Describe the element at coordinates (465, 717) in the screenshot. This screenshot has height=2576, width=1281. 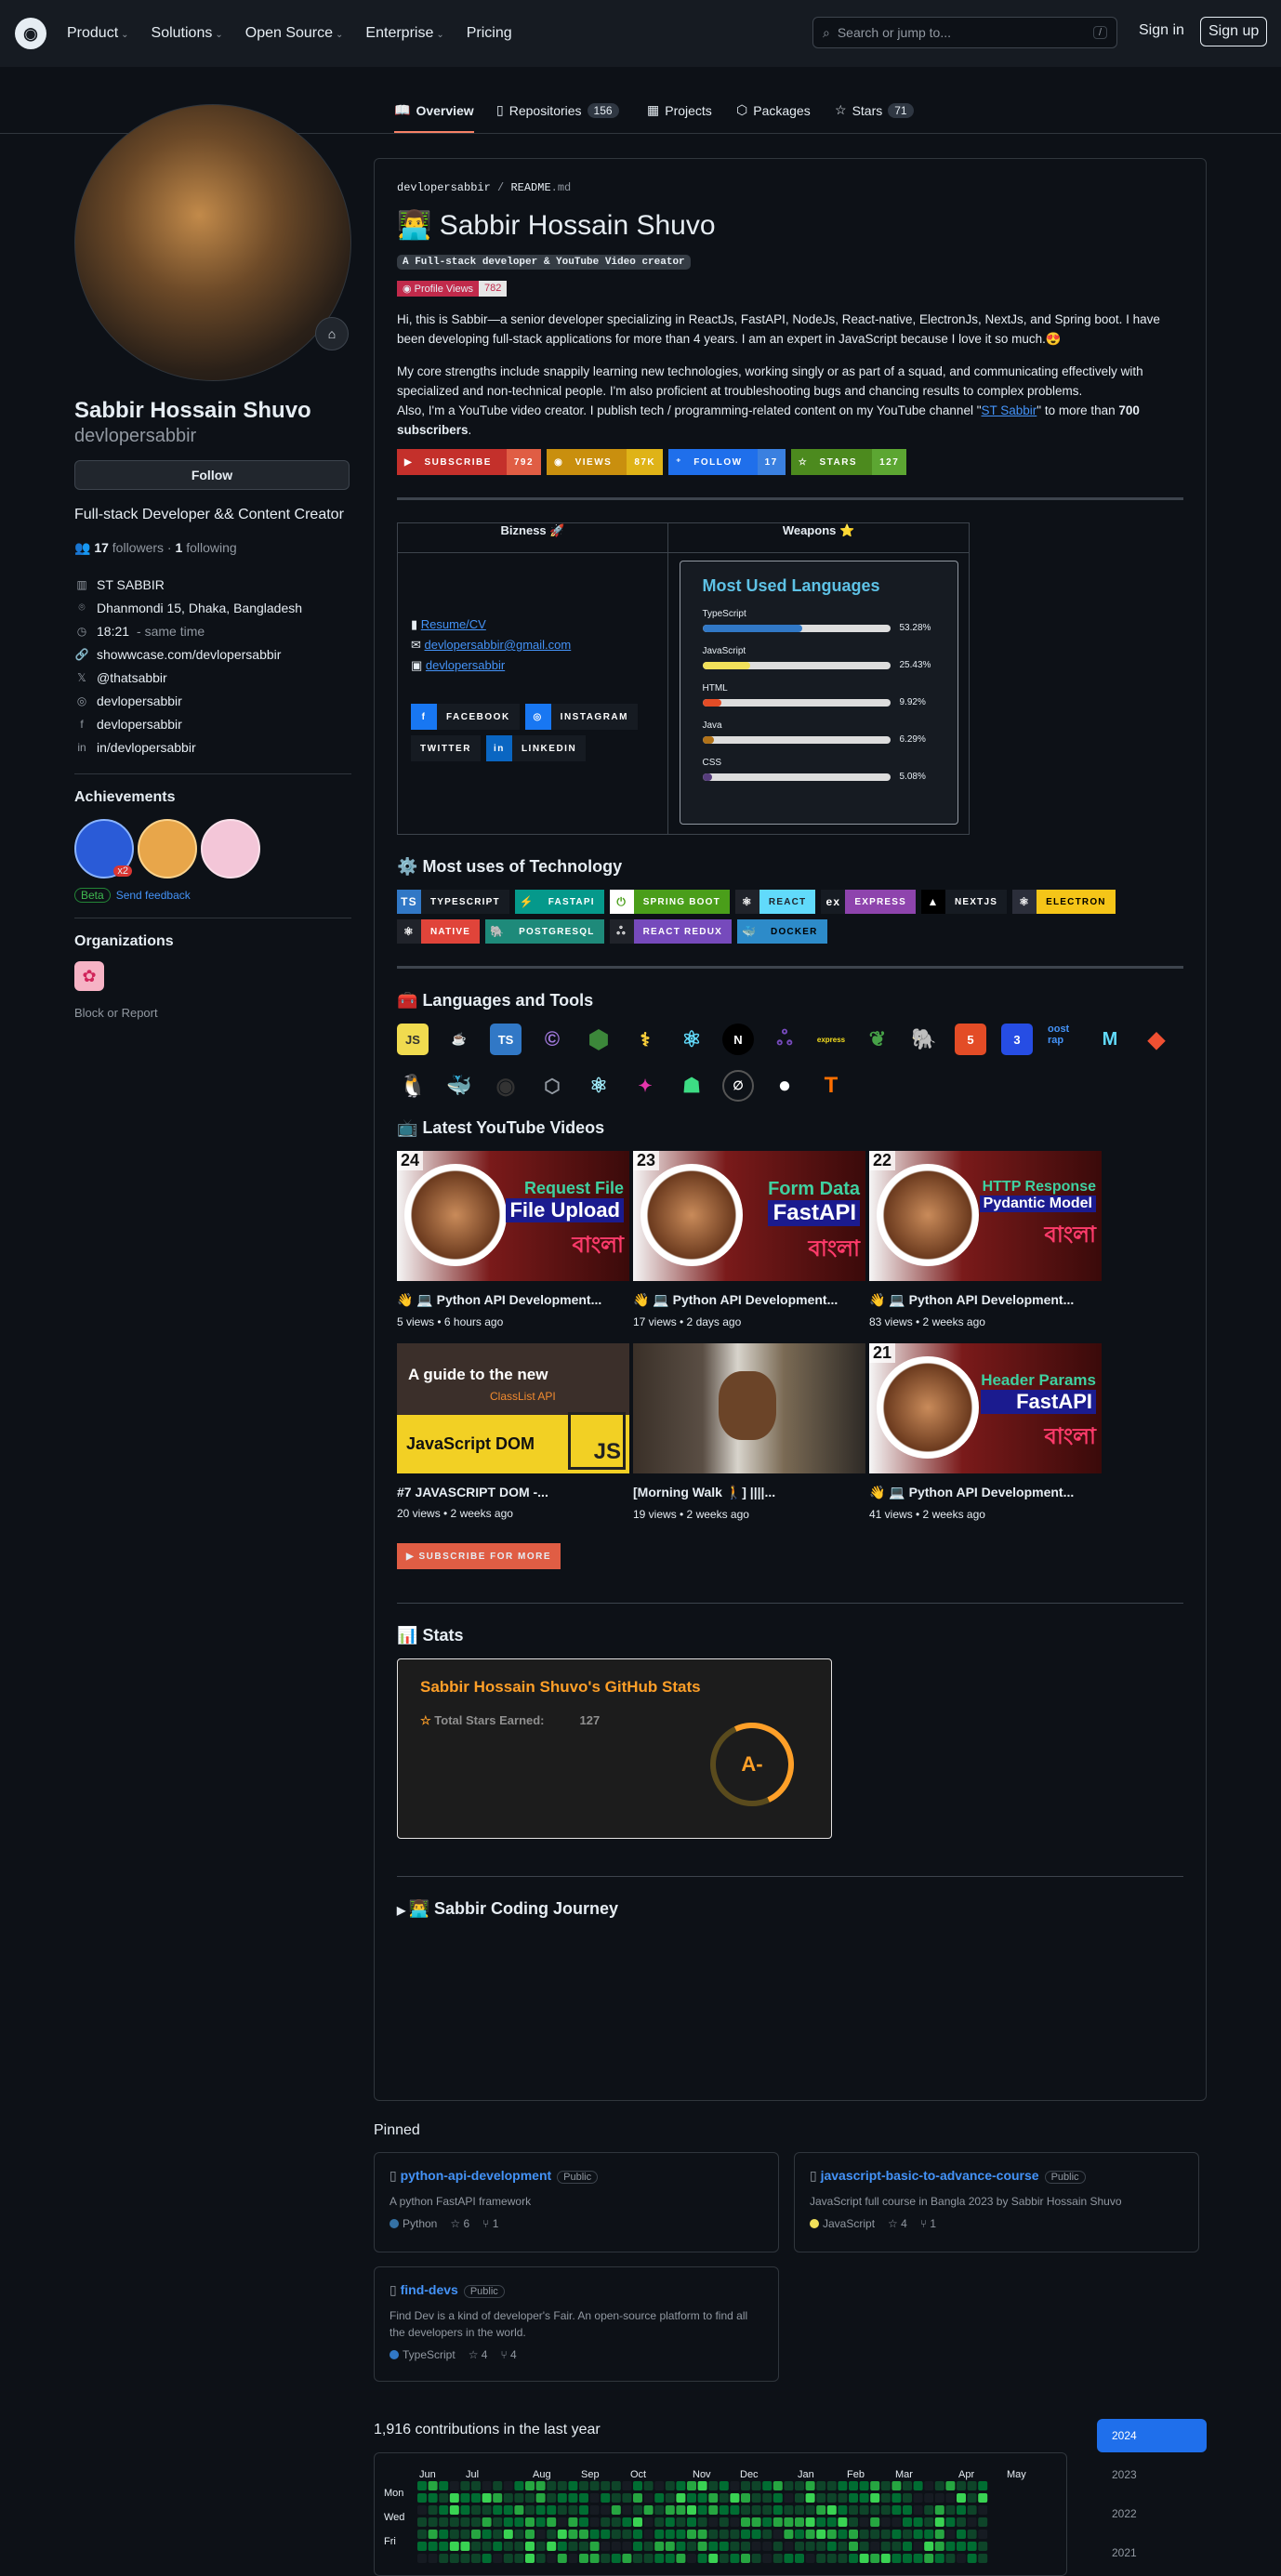
I see `facebook-badge: f FACEBOOK` at that location.